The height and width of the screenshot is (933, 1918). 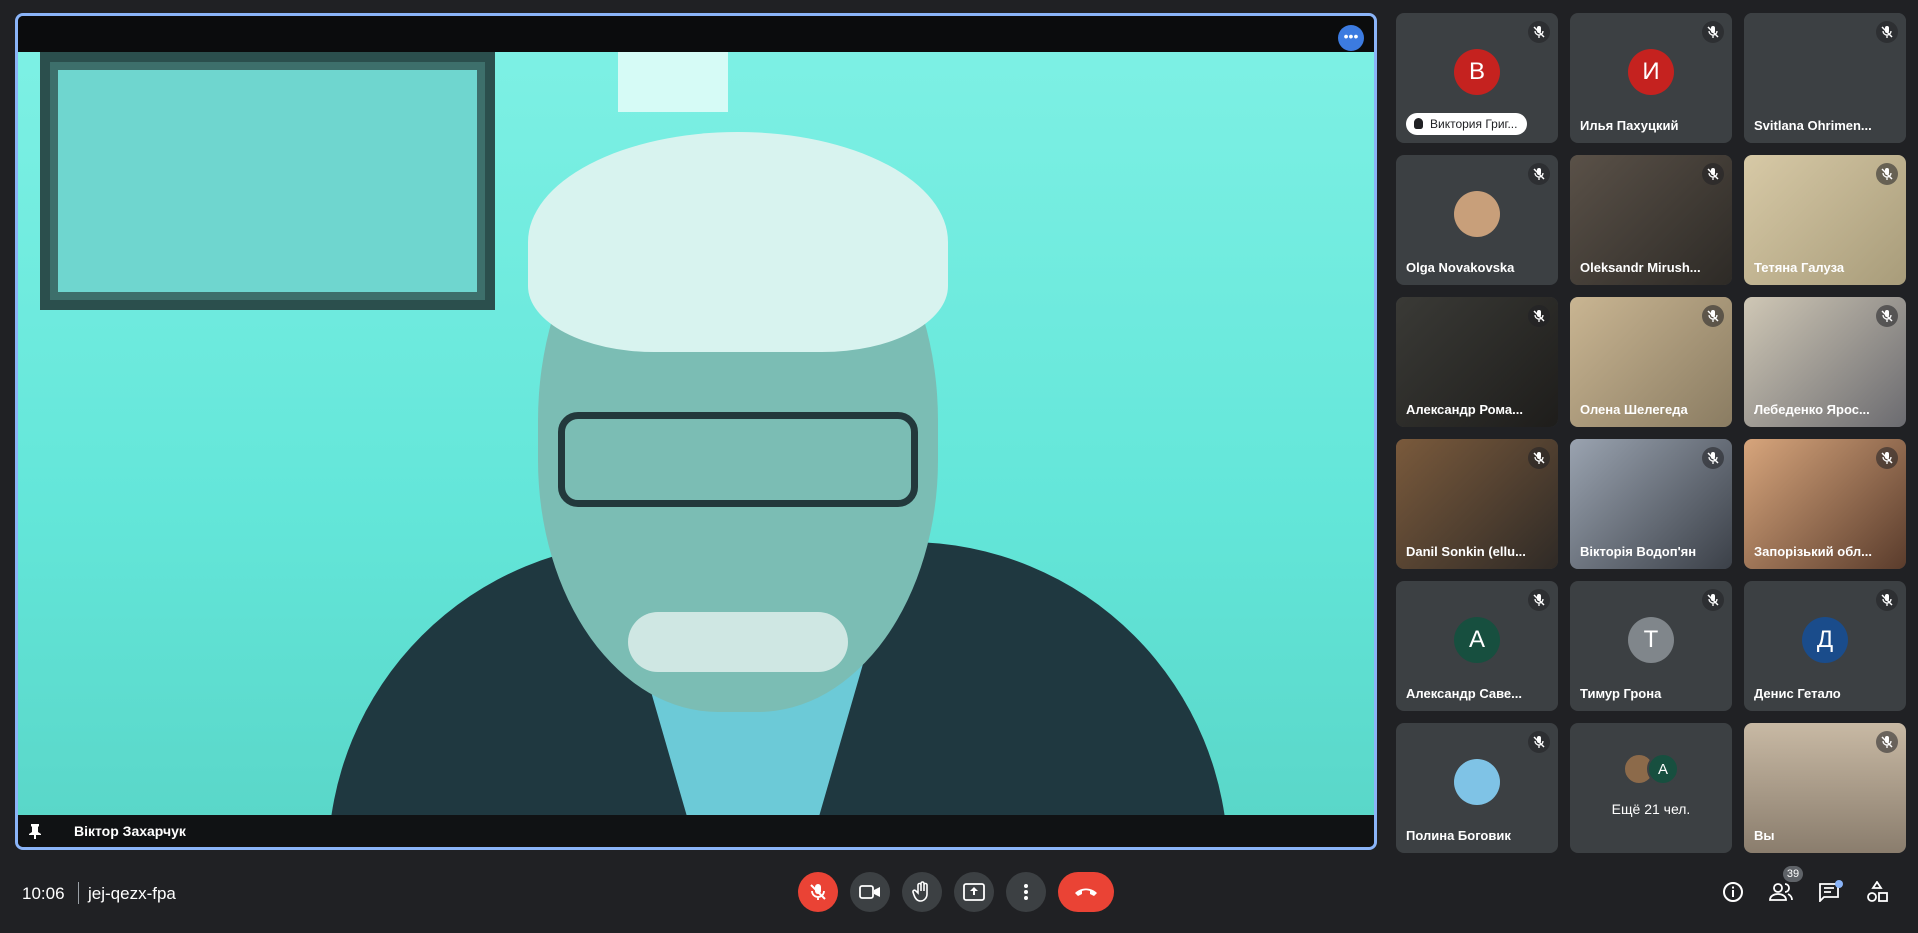 I want to click on participant-tile: И Илья Пахуцкий, so click(x=1651, y=78).